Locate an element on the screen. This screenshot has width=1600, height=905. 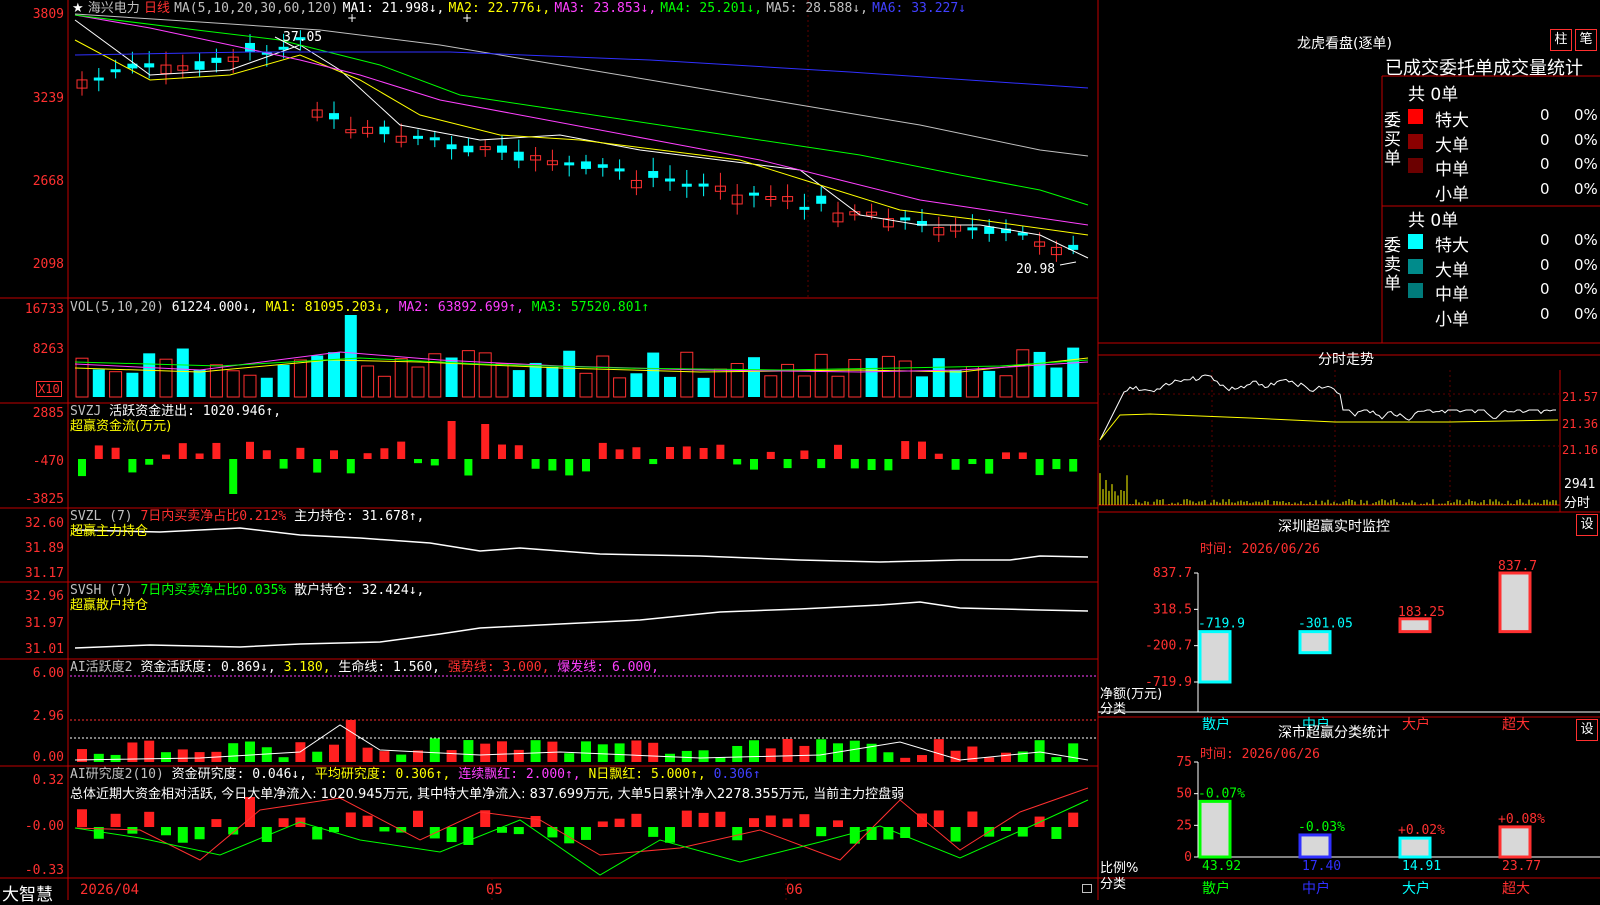
classstat-category-label: 中户 is located at coordinates (1316, 888).